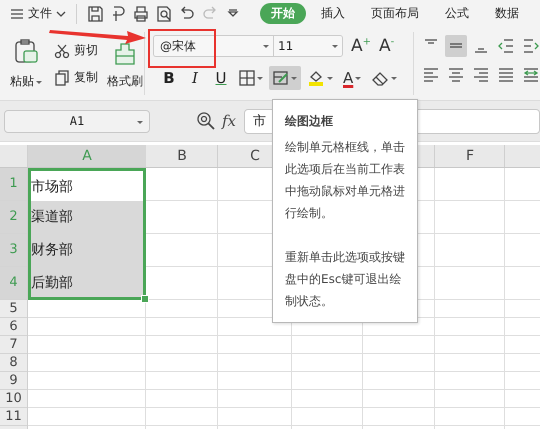  What do you see at coordinates (345, 279) in the screenshot?
I see `tooltip-text: 重新单击此选项或按键盘中的Esc键可退出绘制状态。` at bounding box center [345, 279].